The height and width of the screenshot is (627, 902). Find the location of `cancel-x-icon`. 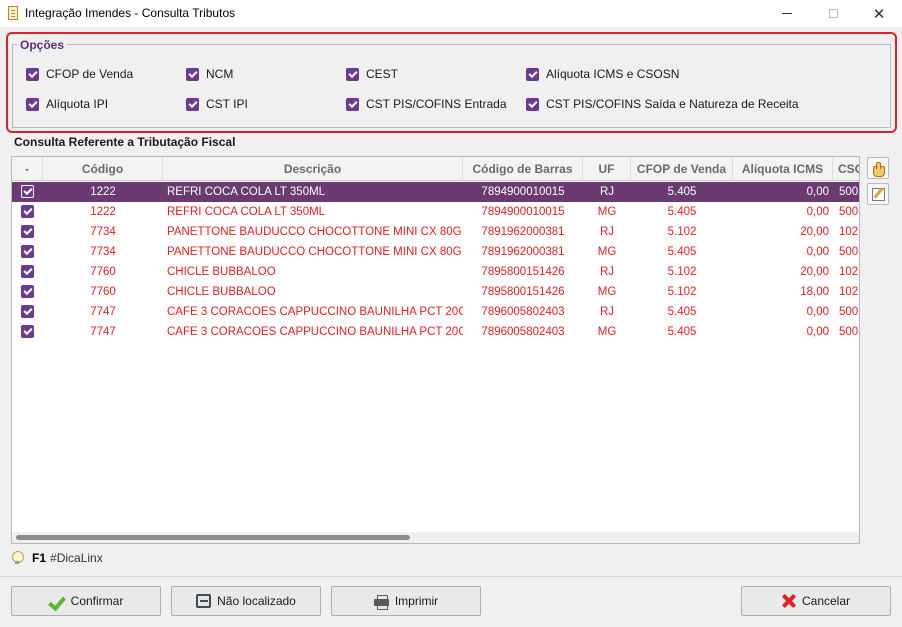

cancel-x-icon is located at coordinates (789, 601).